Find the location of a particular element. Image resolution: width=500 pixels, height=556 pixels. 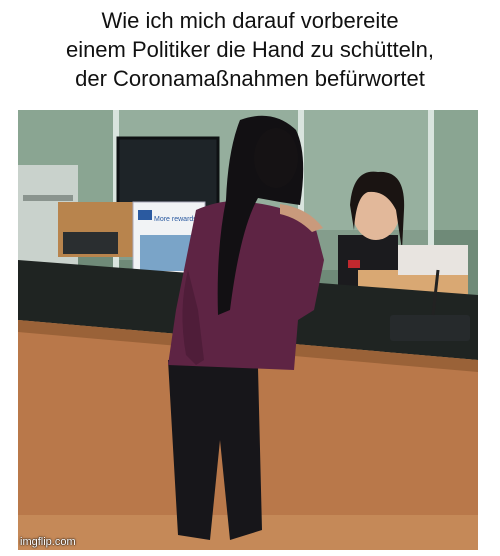

card-reader-left is located at coordinates (90, 243).